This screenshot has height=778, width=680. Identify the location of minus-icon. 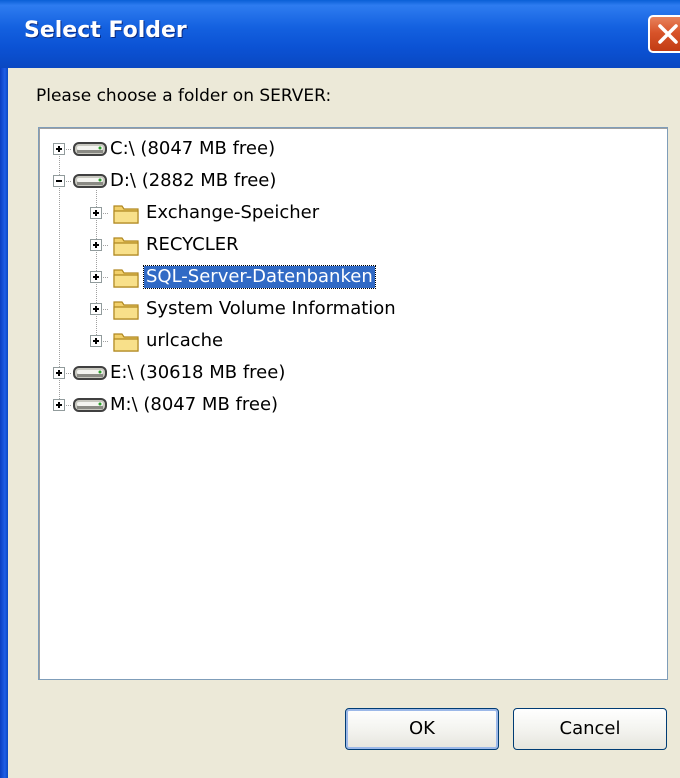
(59, 181).